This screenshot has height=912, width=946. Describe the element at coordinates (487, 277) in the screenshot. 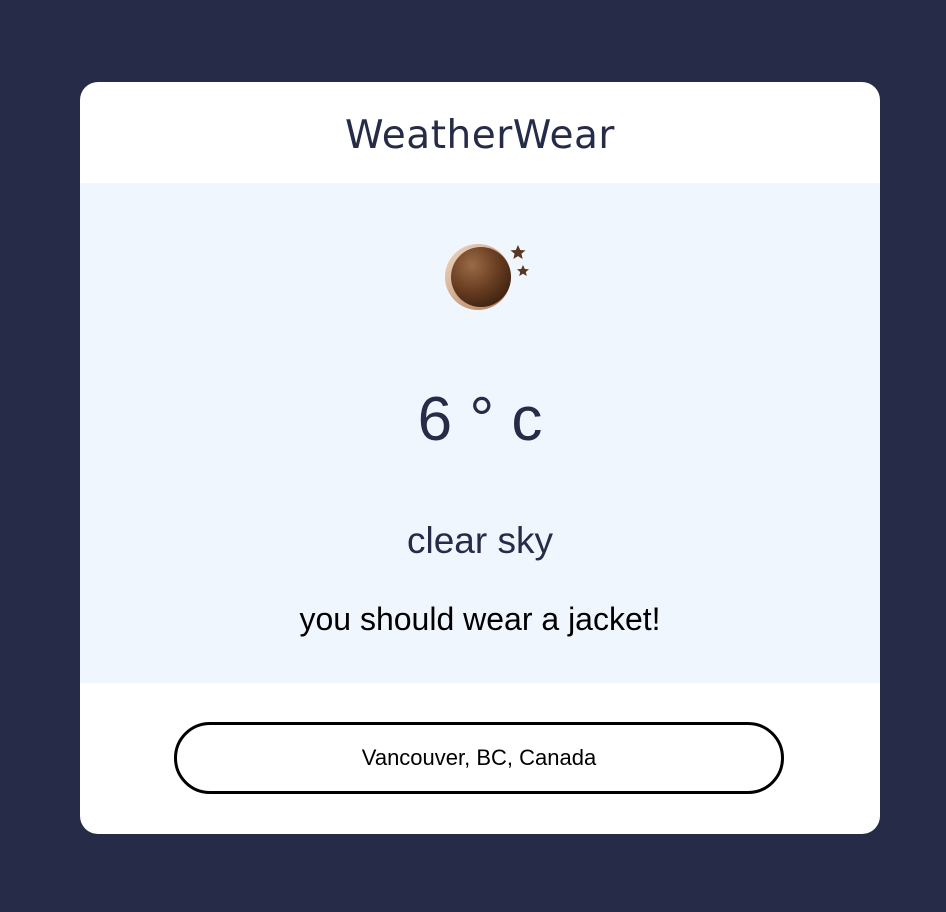

I see `moon-stars-icon` at that location.